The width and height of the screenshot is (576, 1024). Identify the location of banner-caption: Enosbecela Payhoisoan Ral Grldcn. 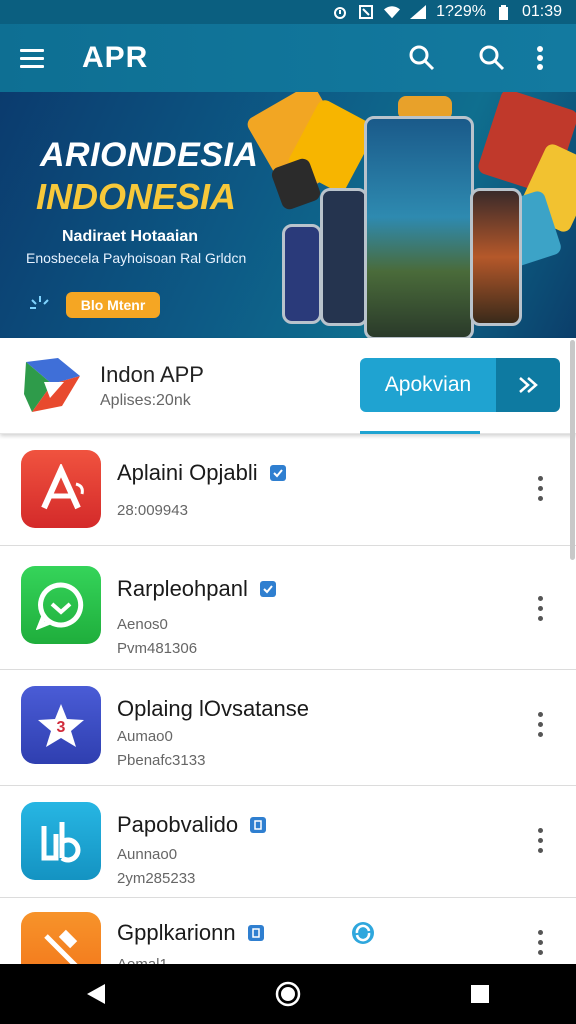
(136, 258).